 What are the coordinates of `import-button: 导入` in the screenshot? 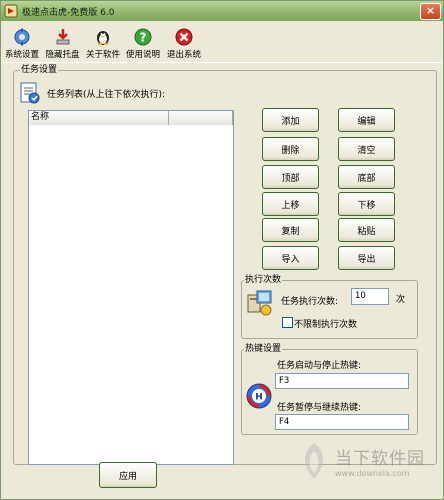 It's located at (290, 258).